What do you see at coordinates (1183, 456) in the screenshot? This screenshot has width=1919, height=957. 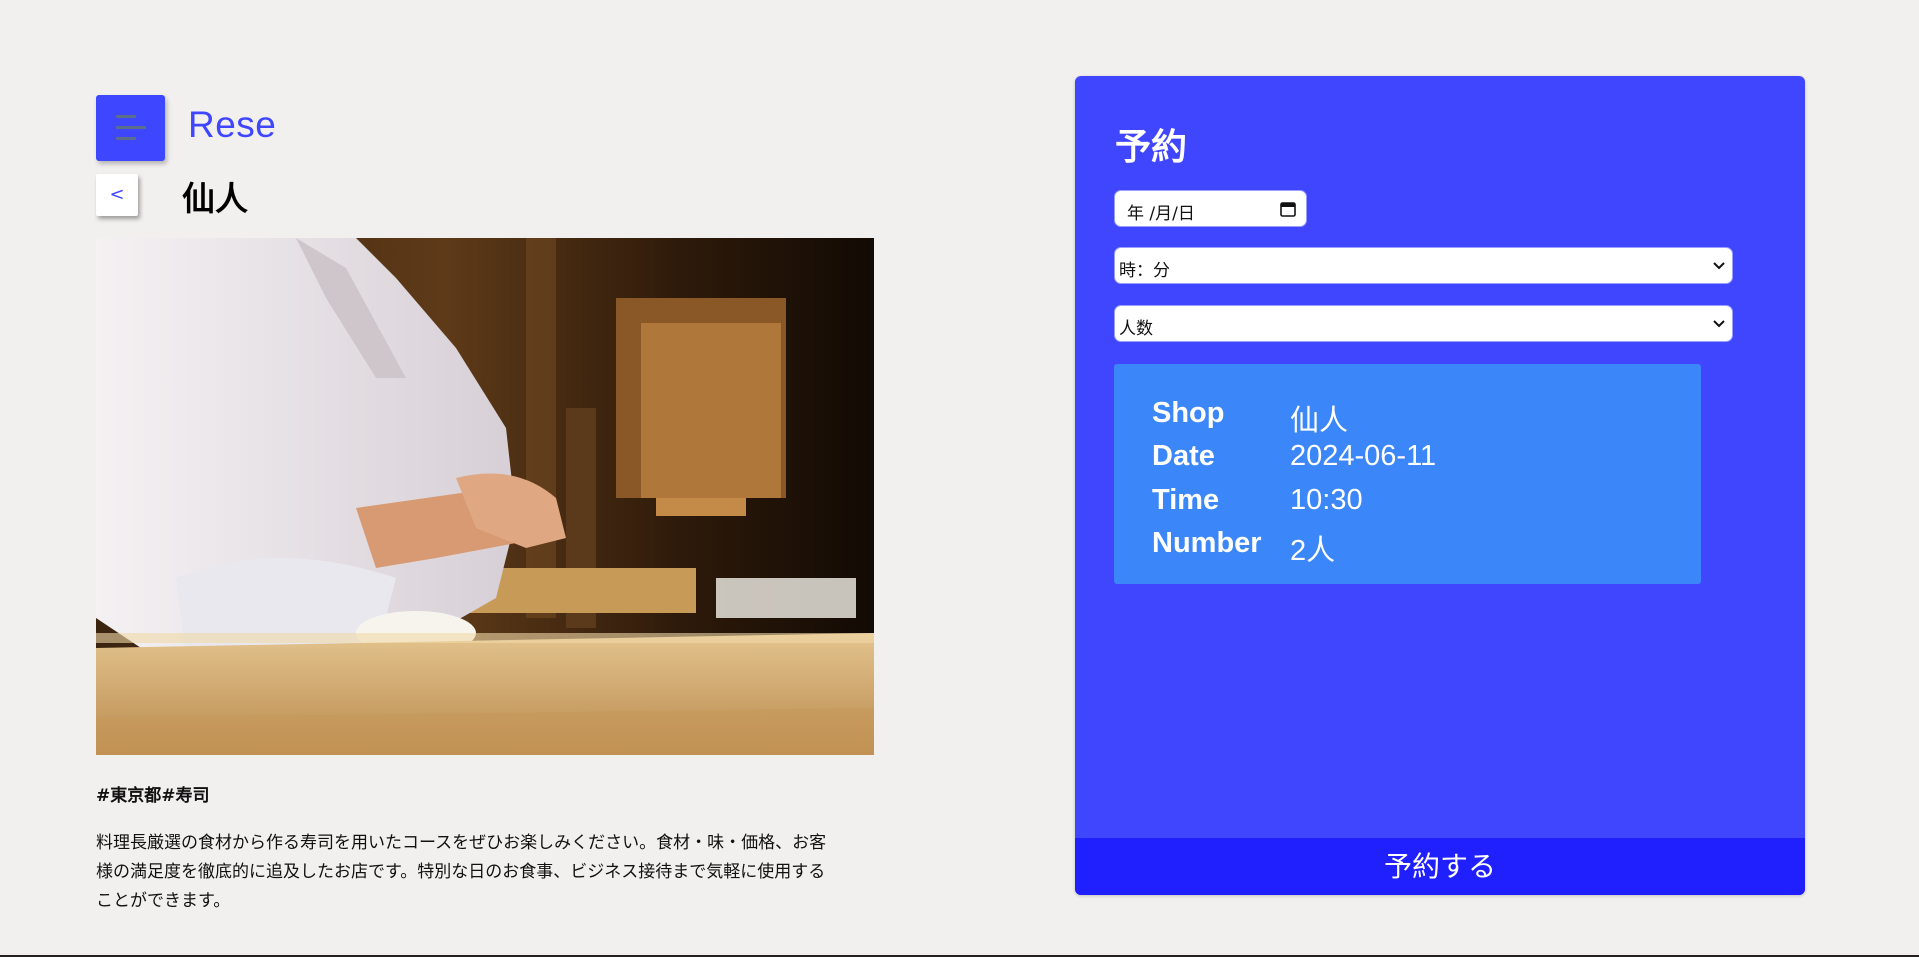 I see `summary-label: Date` at bounding box center [1183, 456].